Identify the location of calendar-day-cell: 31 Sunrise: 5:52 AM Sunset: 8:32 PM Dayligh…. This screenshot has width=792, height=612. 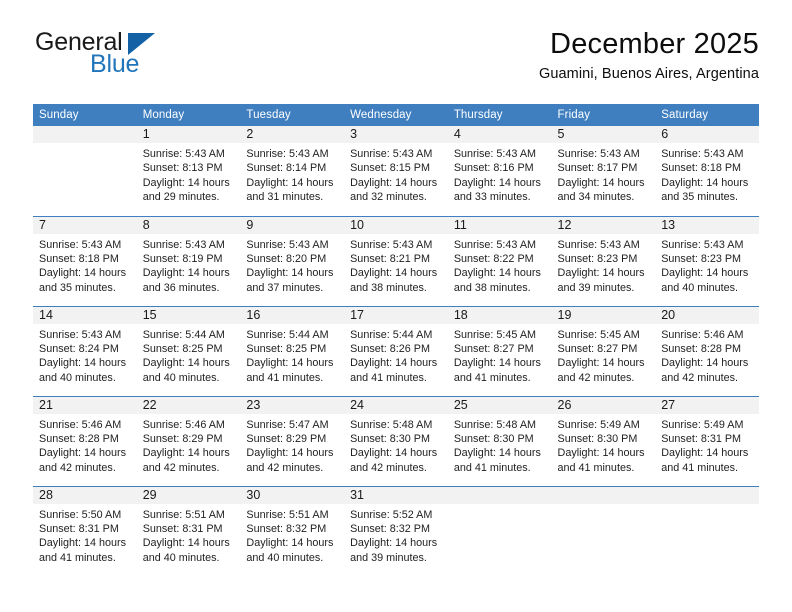
(396, 530).